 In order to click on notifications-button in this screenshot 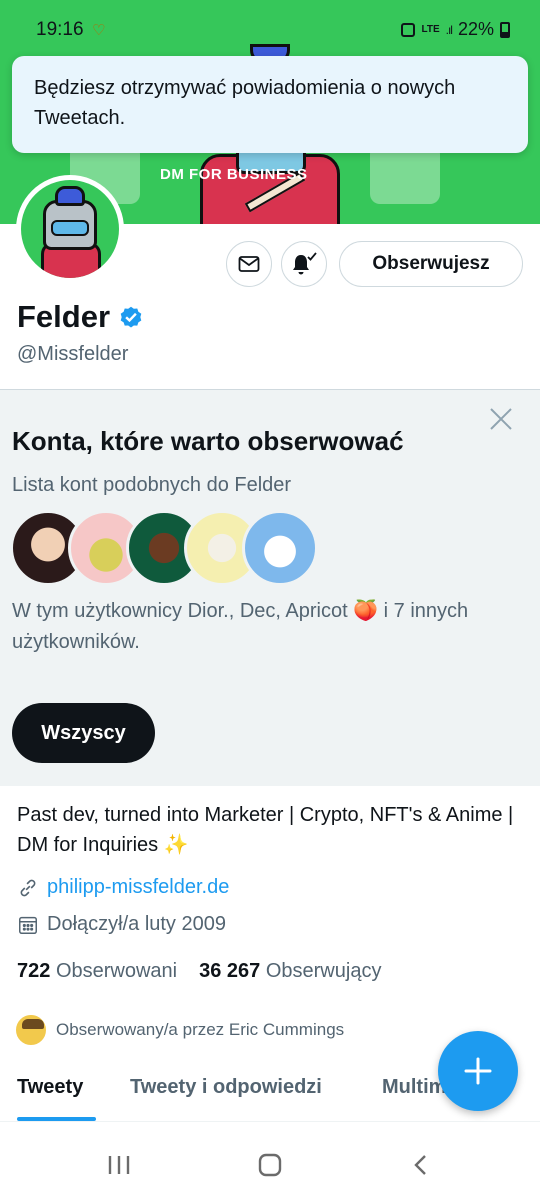, I will do `click(304, 264)`.